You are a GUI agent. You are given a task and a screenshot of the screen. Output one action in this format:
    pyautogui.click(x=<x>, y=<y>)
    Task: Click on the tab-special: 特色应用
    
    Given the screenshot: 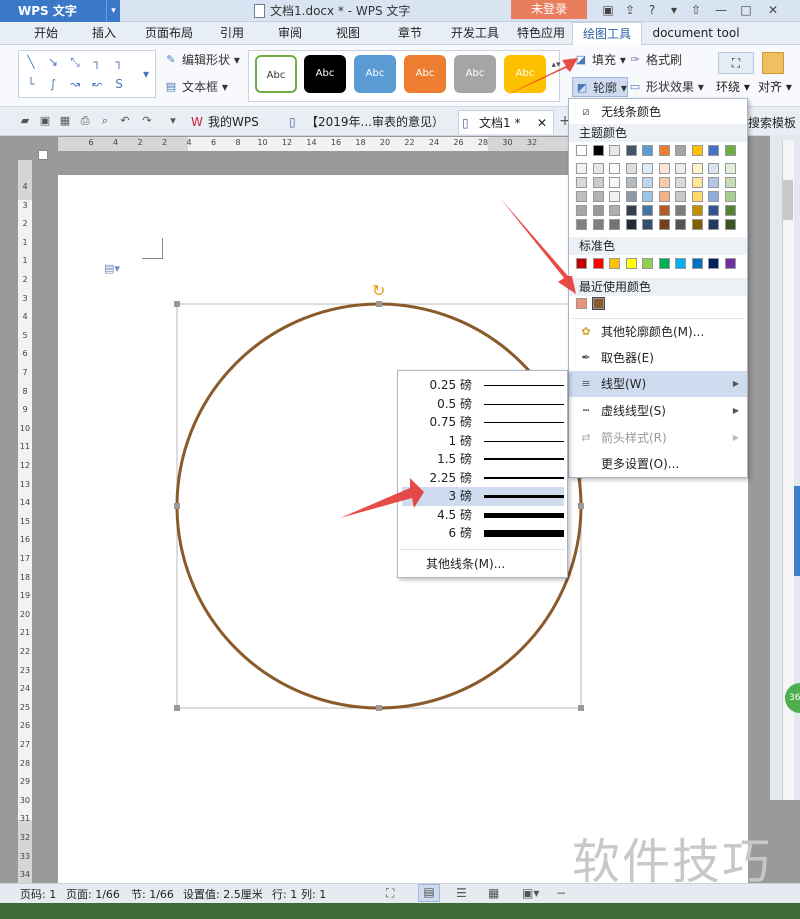 What is the action you would take?
    pyautogui.click(x=541, y=33)
    